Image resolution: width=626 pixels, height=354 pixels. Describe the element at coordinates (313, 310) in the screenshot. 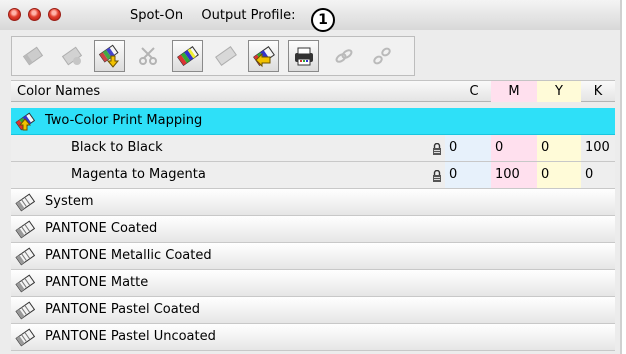

I see `table-row-pantone-pastel-coated: PANTONE Pastel Coated` at that location.